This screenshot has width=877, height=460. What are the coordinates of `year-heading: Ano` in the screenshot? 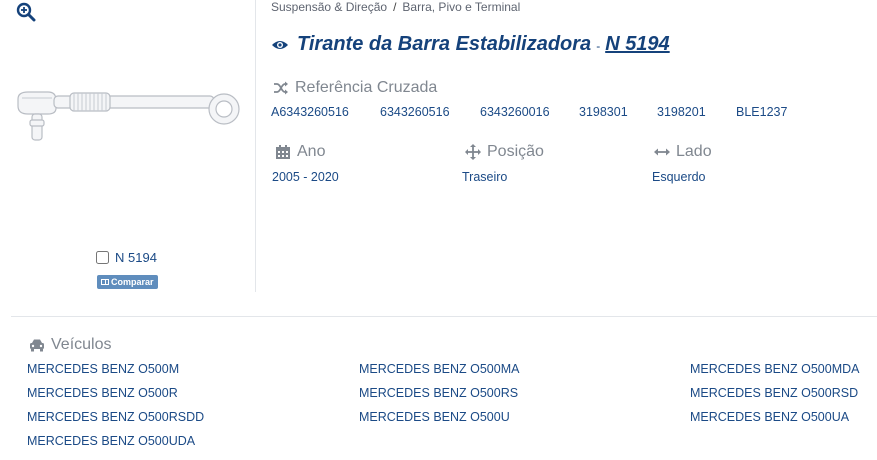 It's located at (300, 152).